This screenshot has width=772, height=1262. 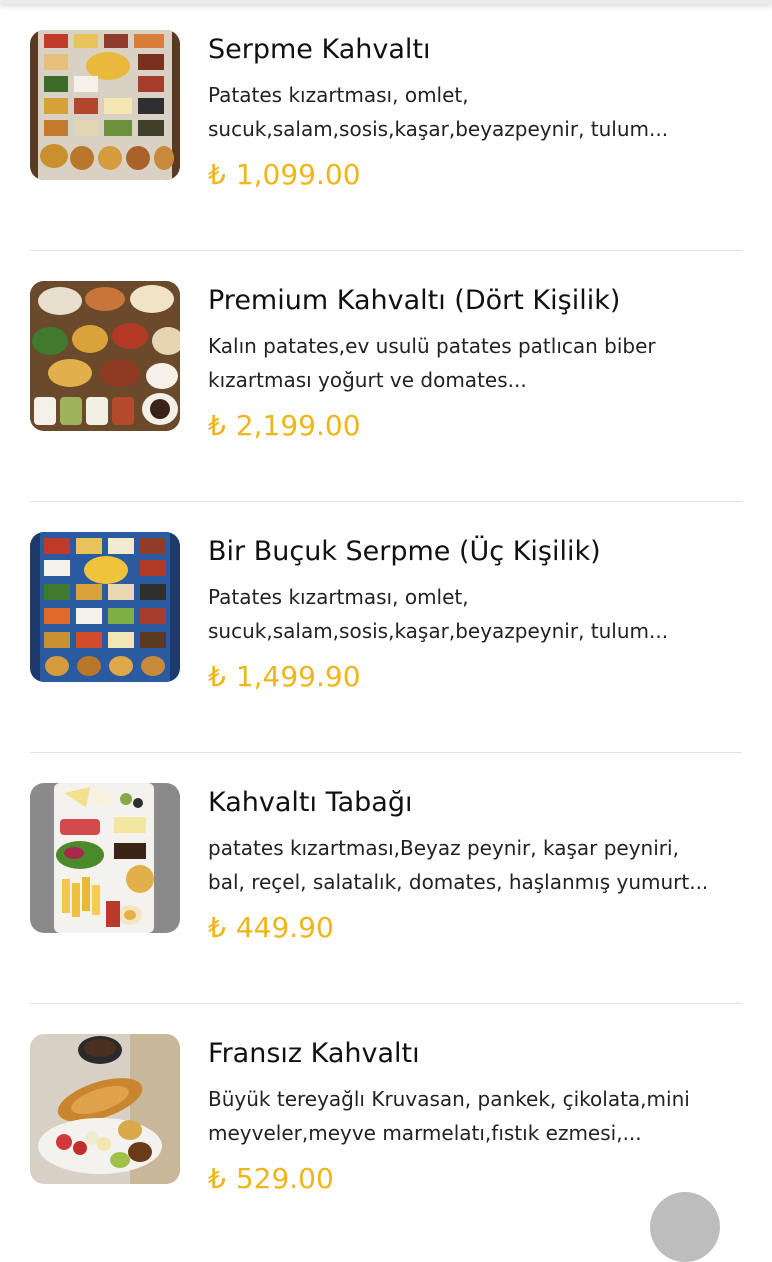 I want to click on item-price: ₺ 529.00, so click(x=271, y=1178).